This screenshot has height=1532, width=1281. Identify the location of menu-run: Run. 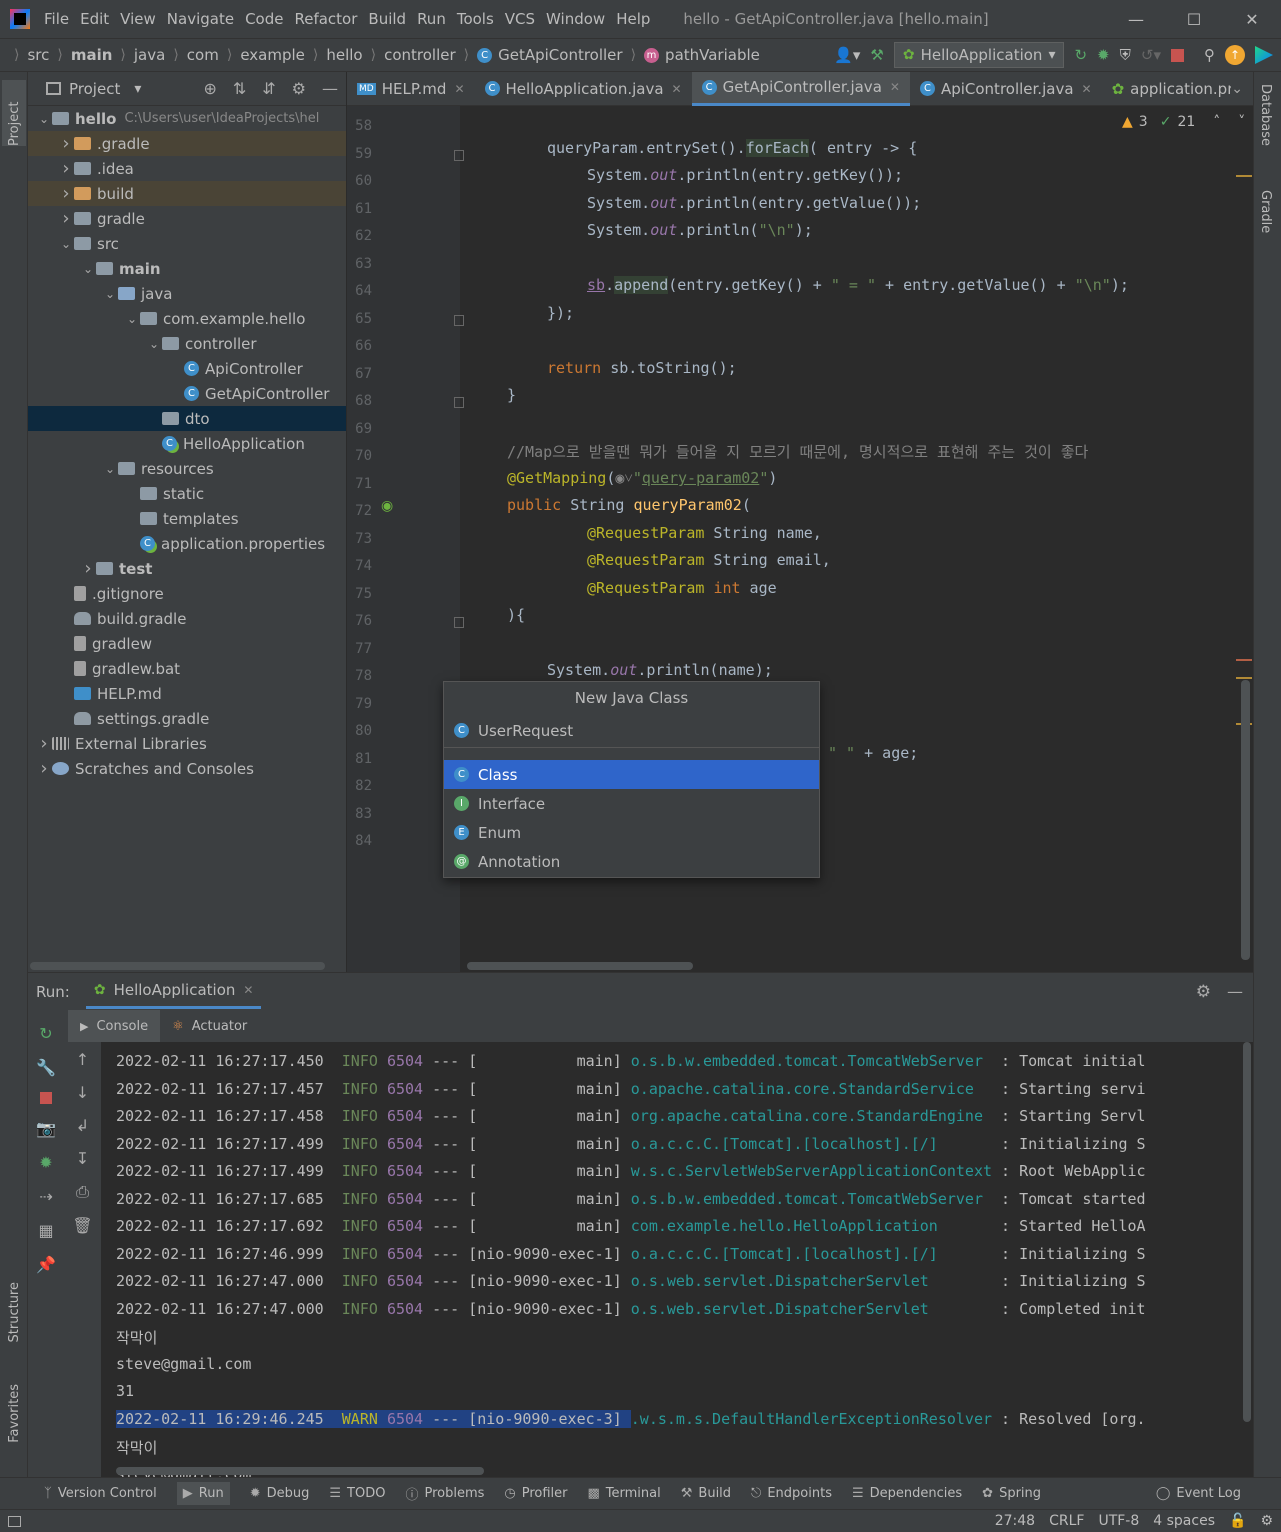
(431, 19).